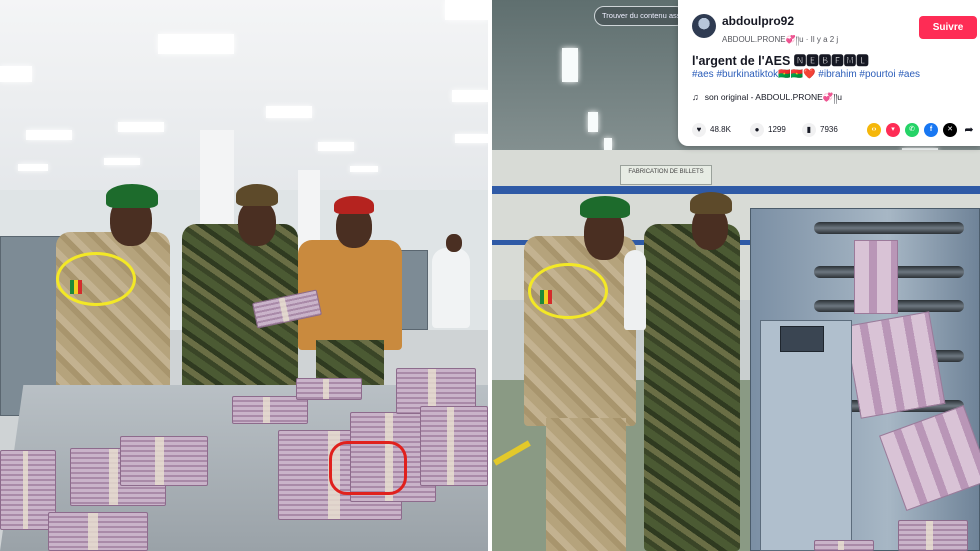  Describe the element at coordinates (368, 468) in the screenshot. I see `red-highlight-circle` at that location.